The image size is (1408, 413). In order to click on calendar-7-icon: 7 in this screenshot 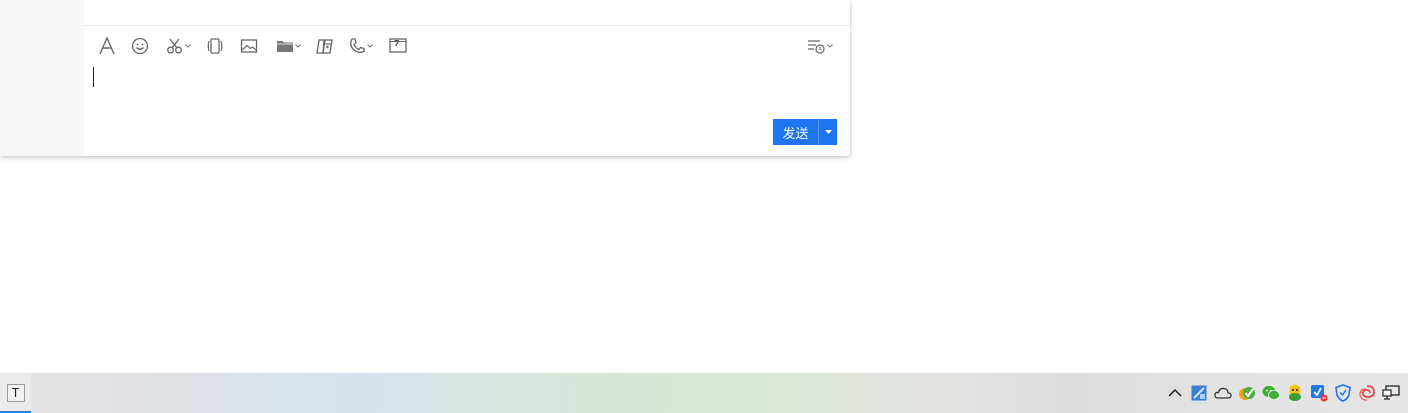, I will do `click(398, 46)`.